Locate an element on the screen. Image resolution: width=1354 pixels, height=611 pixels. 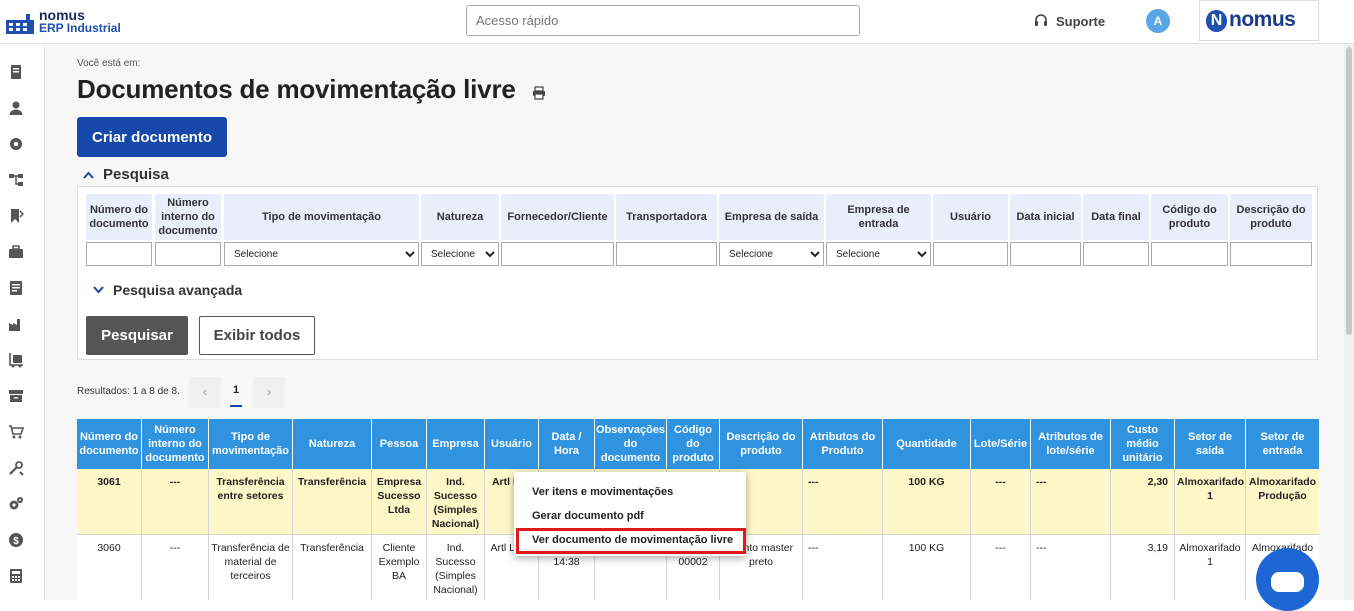
tipo-movimentacao-select: Selecione is located at coordinates (321, 254).